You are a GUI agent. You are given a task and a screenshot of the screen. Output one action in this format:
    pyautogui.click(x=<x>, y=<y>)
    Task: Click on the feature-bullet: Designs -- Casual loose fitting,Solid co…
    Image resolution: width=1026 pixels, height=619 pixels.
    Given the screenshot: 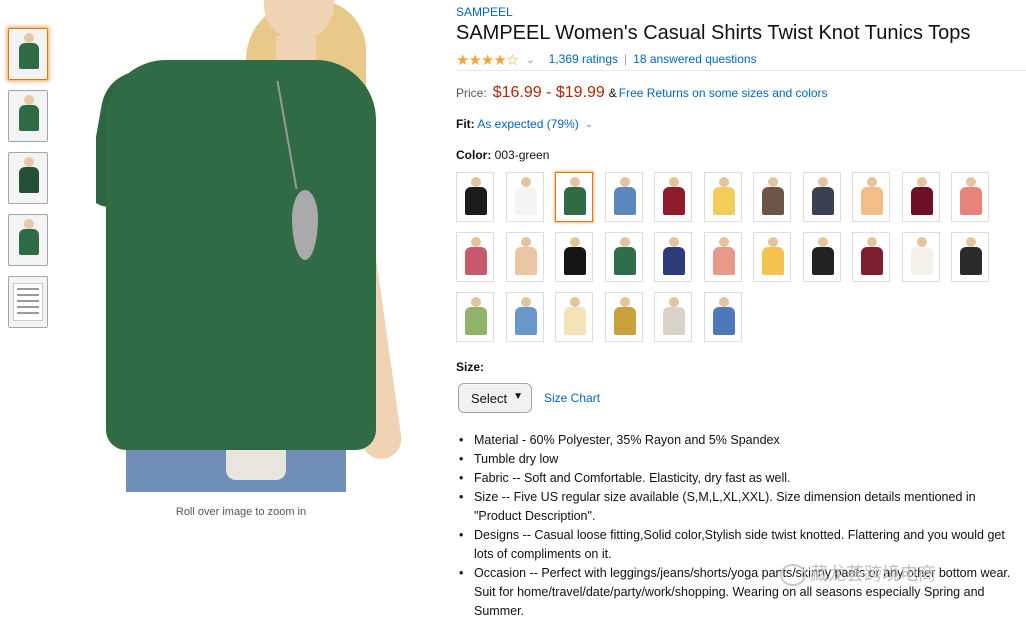 What is the action you would take?
    pyautogui.click(x=741, y=545)
    